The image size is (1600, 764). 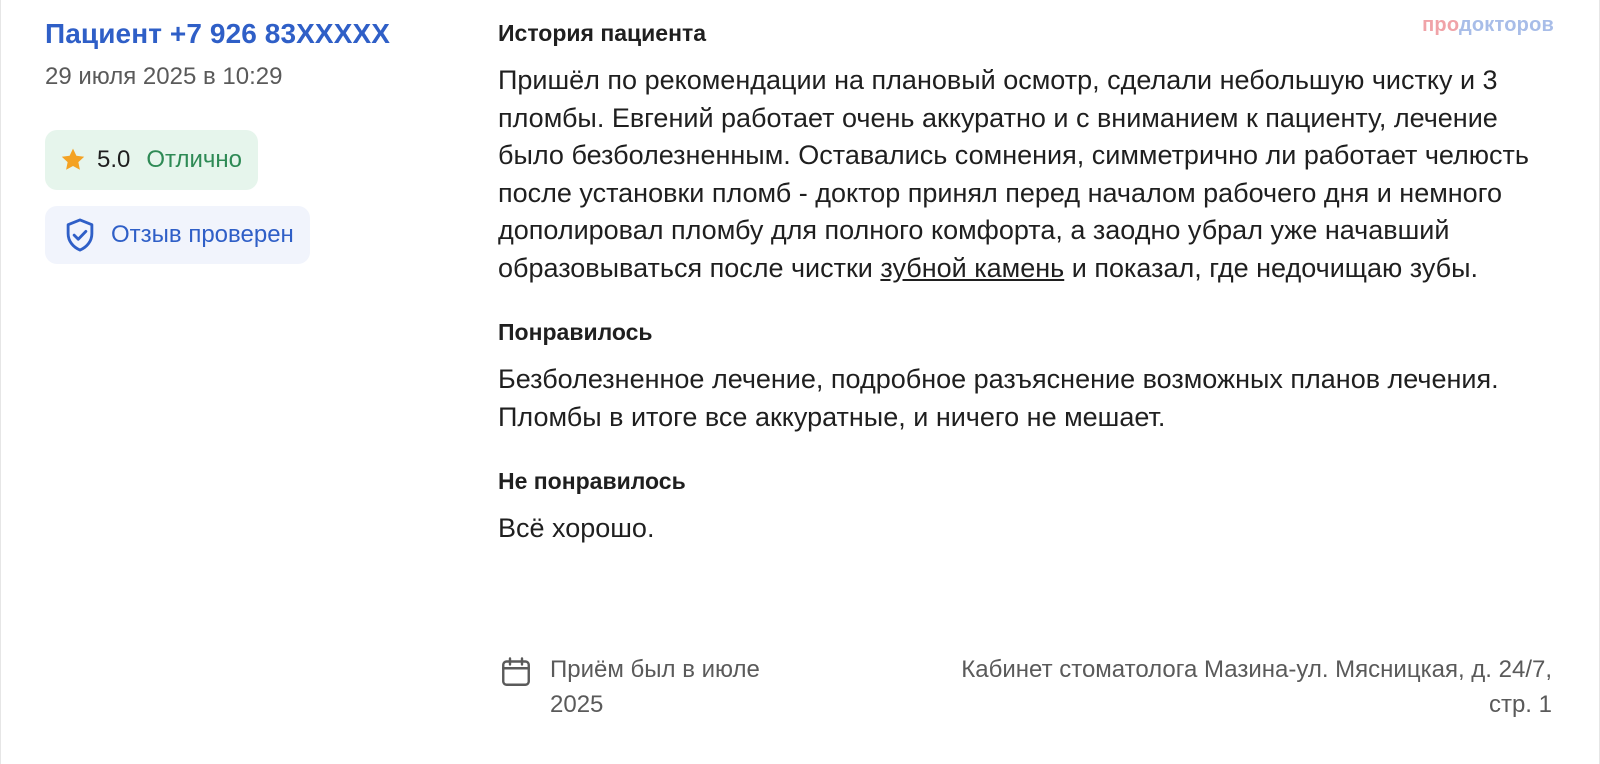 I want to click on section-disliked: Не понравилось Всё хорошо., so click(x=1025, y=507).